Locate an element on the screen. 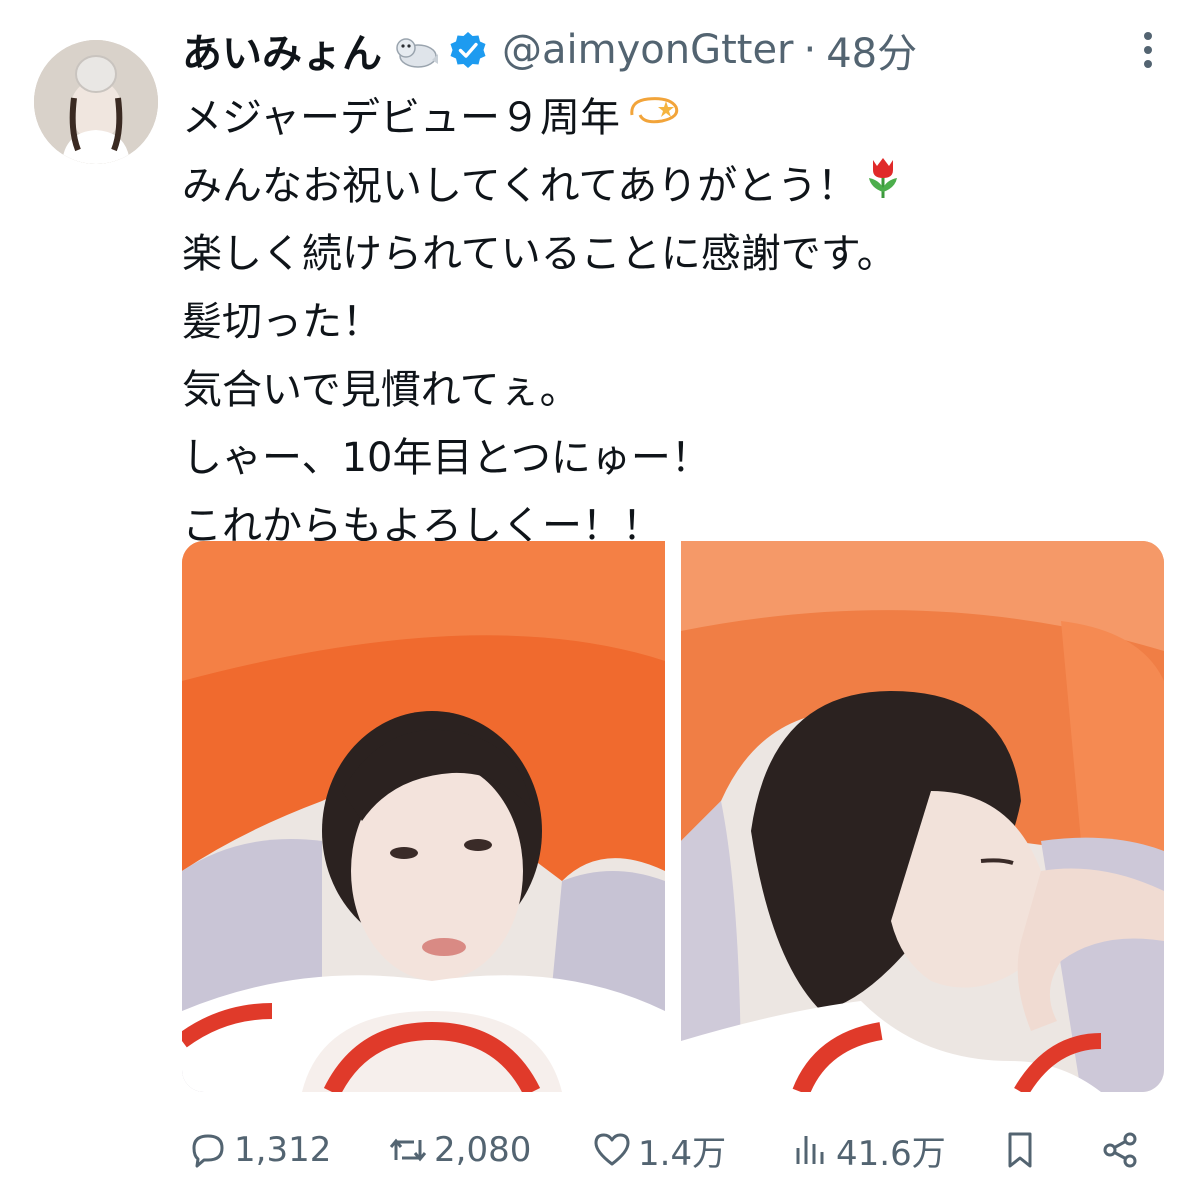 This screenshot has height=1192, width=1200. display-name: あいみょん is located at coordinates (282, 50).